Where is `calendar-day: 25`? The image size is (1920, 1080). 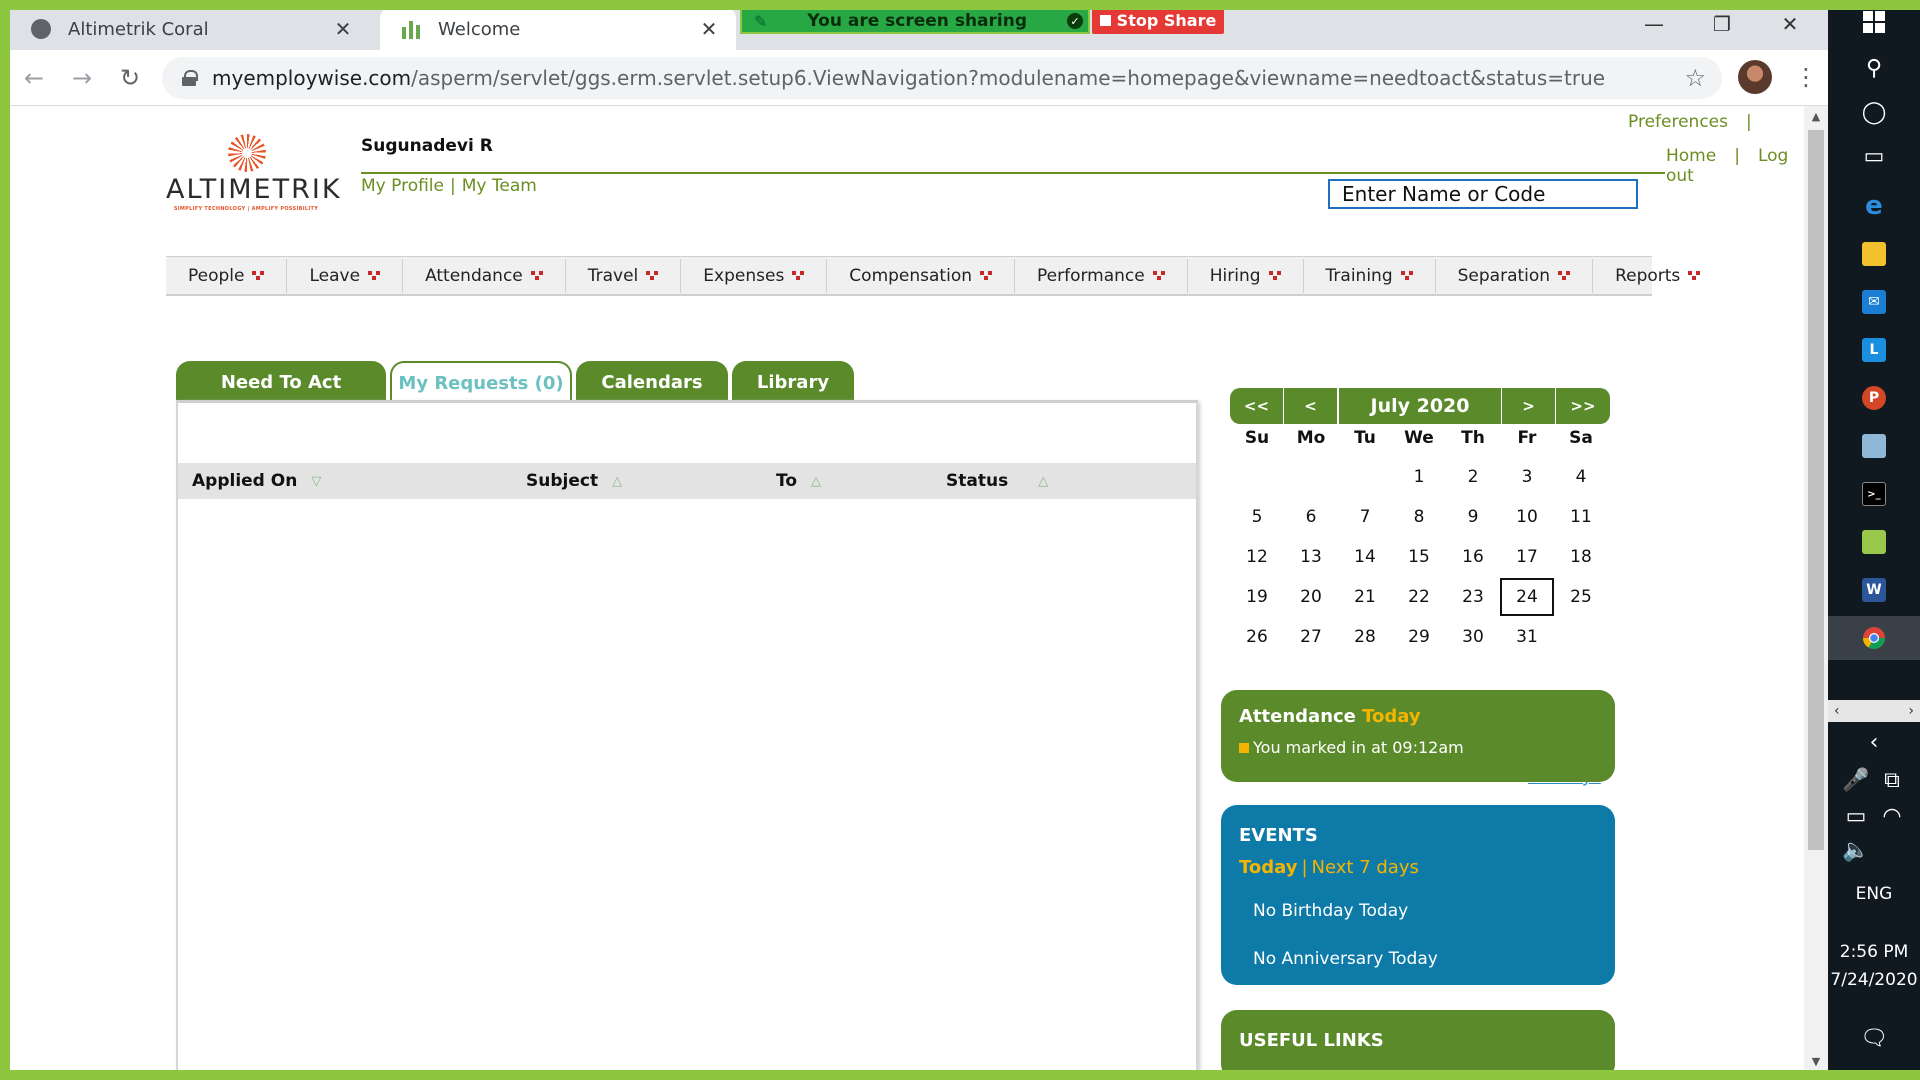 calendar-day: 25 is located at coordinates (1581, 597).